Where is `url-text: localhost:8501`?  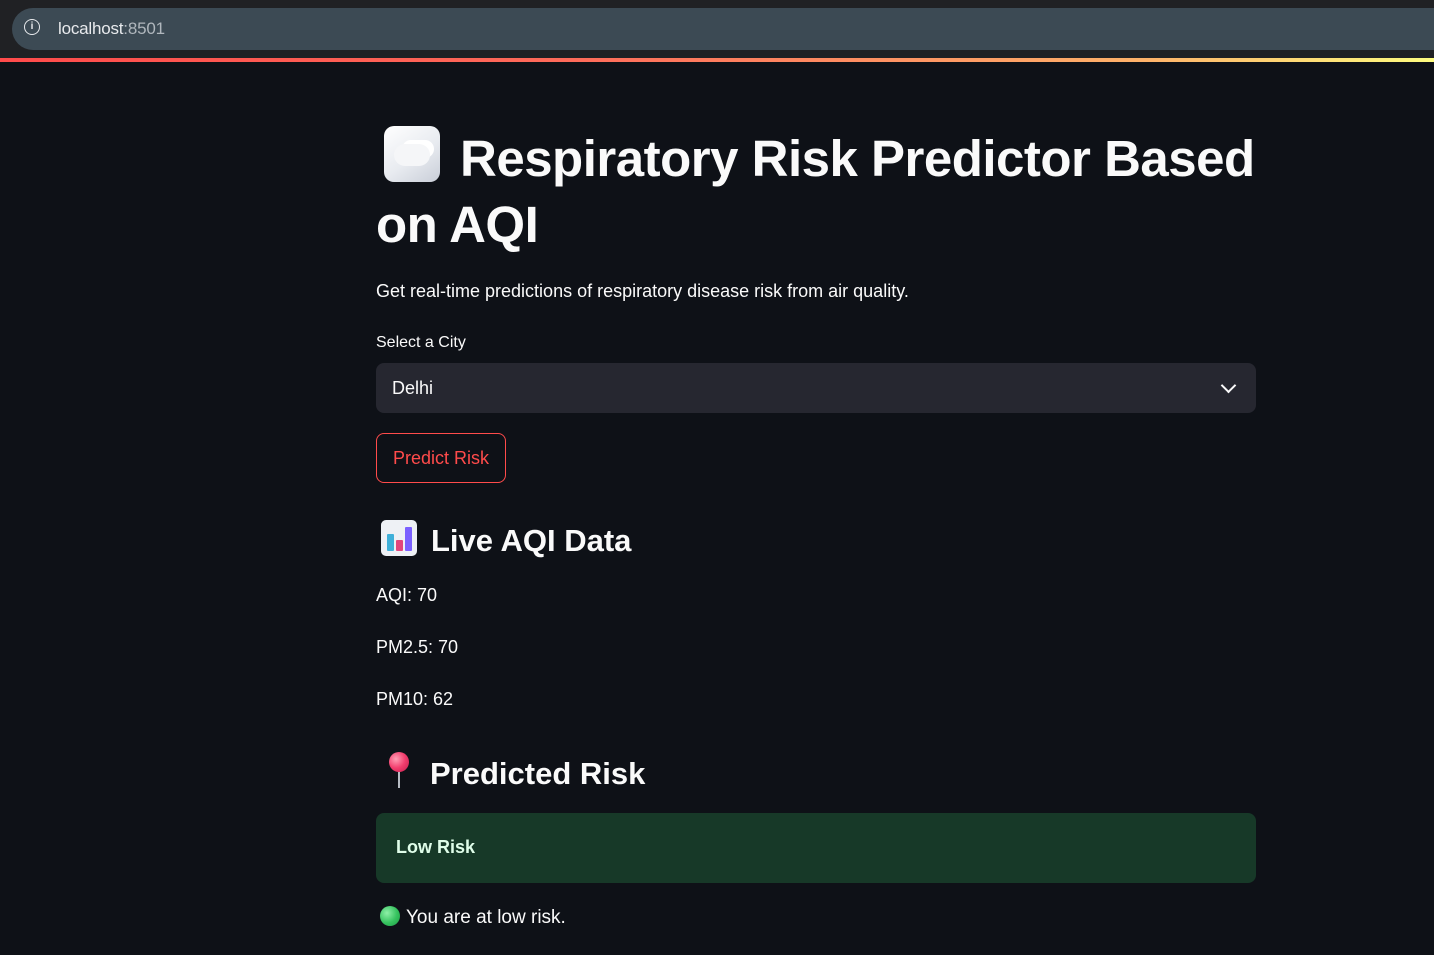
url-text: localhost:8501 is located at coordinates (111, 29).